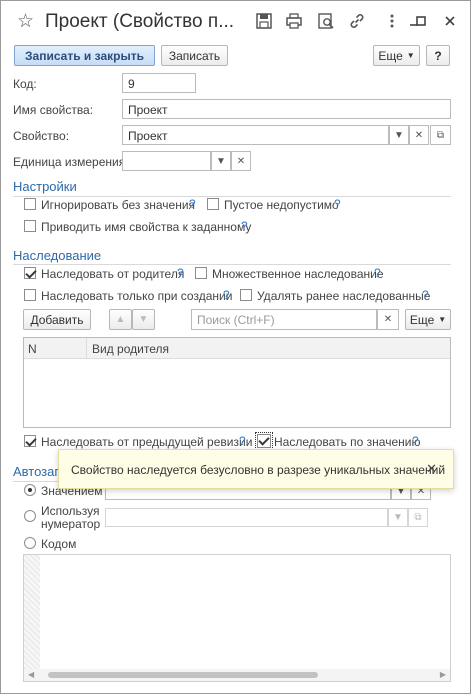  I want to click on property-name-label: Имя свойства:, so click(53, 110).